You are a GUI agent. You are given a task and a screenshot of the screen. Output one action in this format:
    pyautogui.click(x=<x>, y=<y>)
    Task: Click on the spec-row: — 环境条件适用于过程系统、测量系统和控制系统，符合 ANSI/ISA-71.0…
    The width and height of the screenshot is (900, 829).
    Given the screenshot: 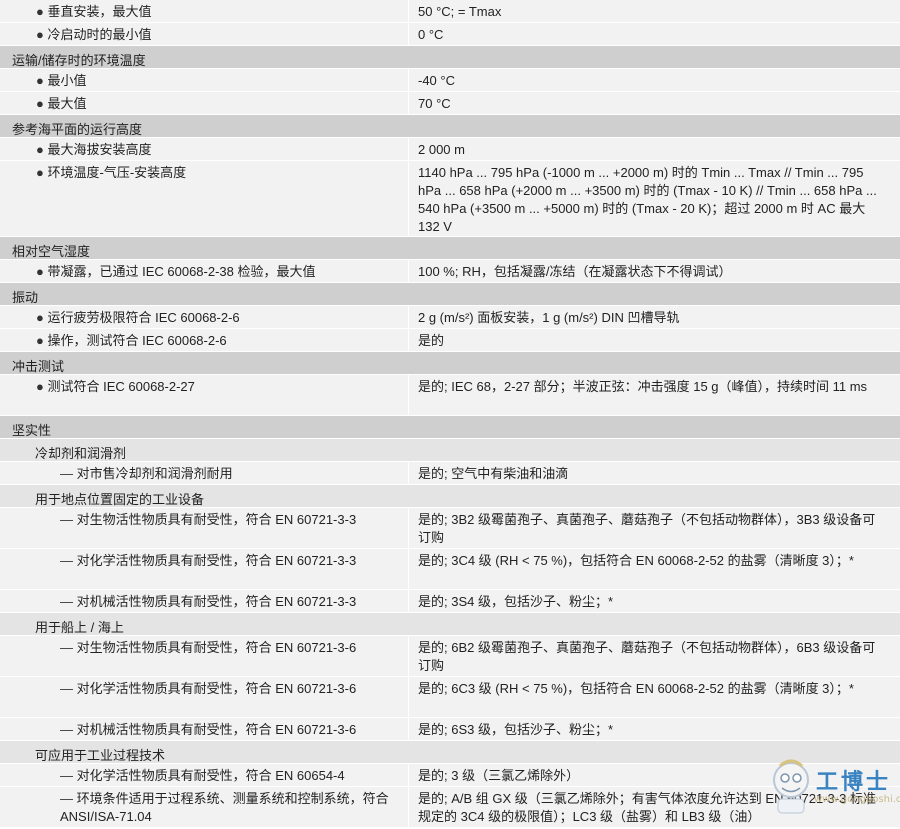 What is the action you would take?
    pyautogui.click(x=450, y=807)
    